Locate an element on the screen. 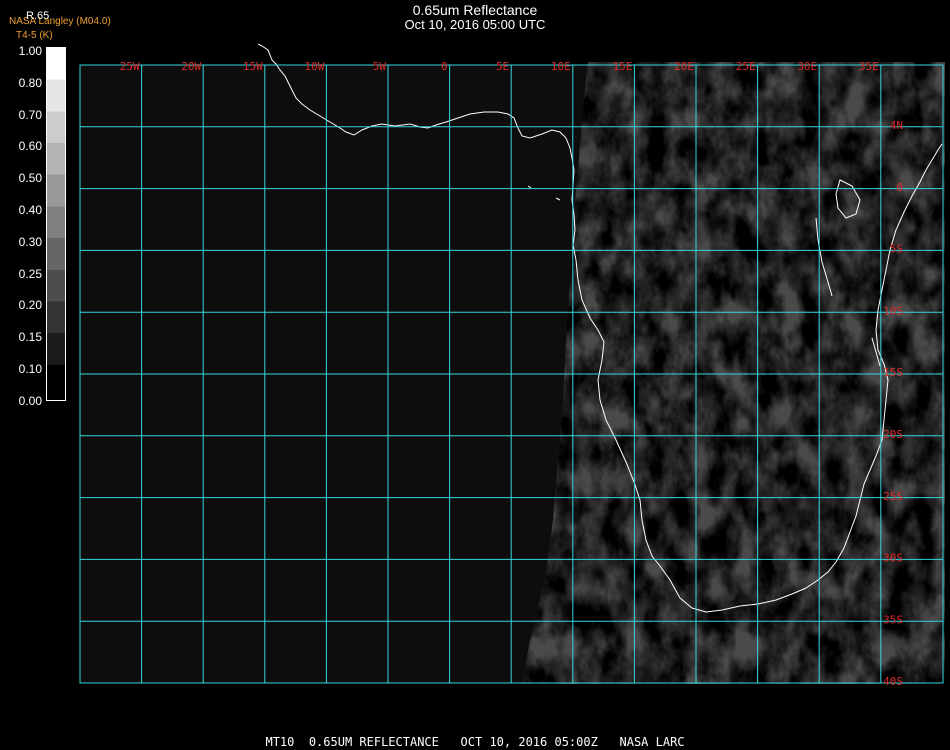  longitude-label: 25W is located at coordinates (130, 66).